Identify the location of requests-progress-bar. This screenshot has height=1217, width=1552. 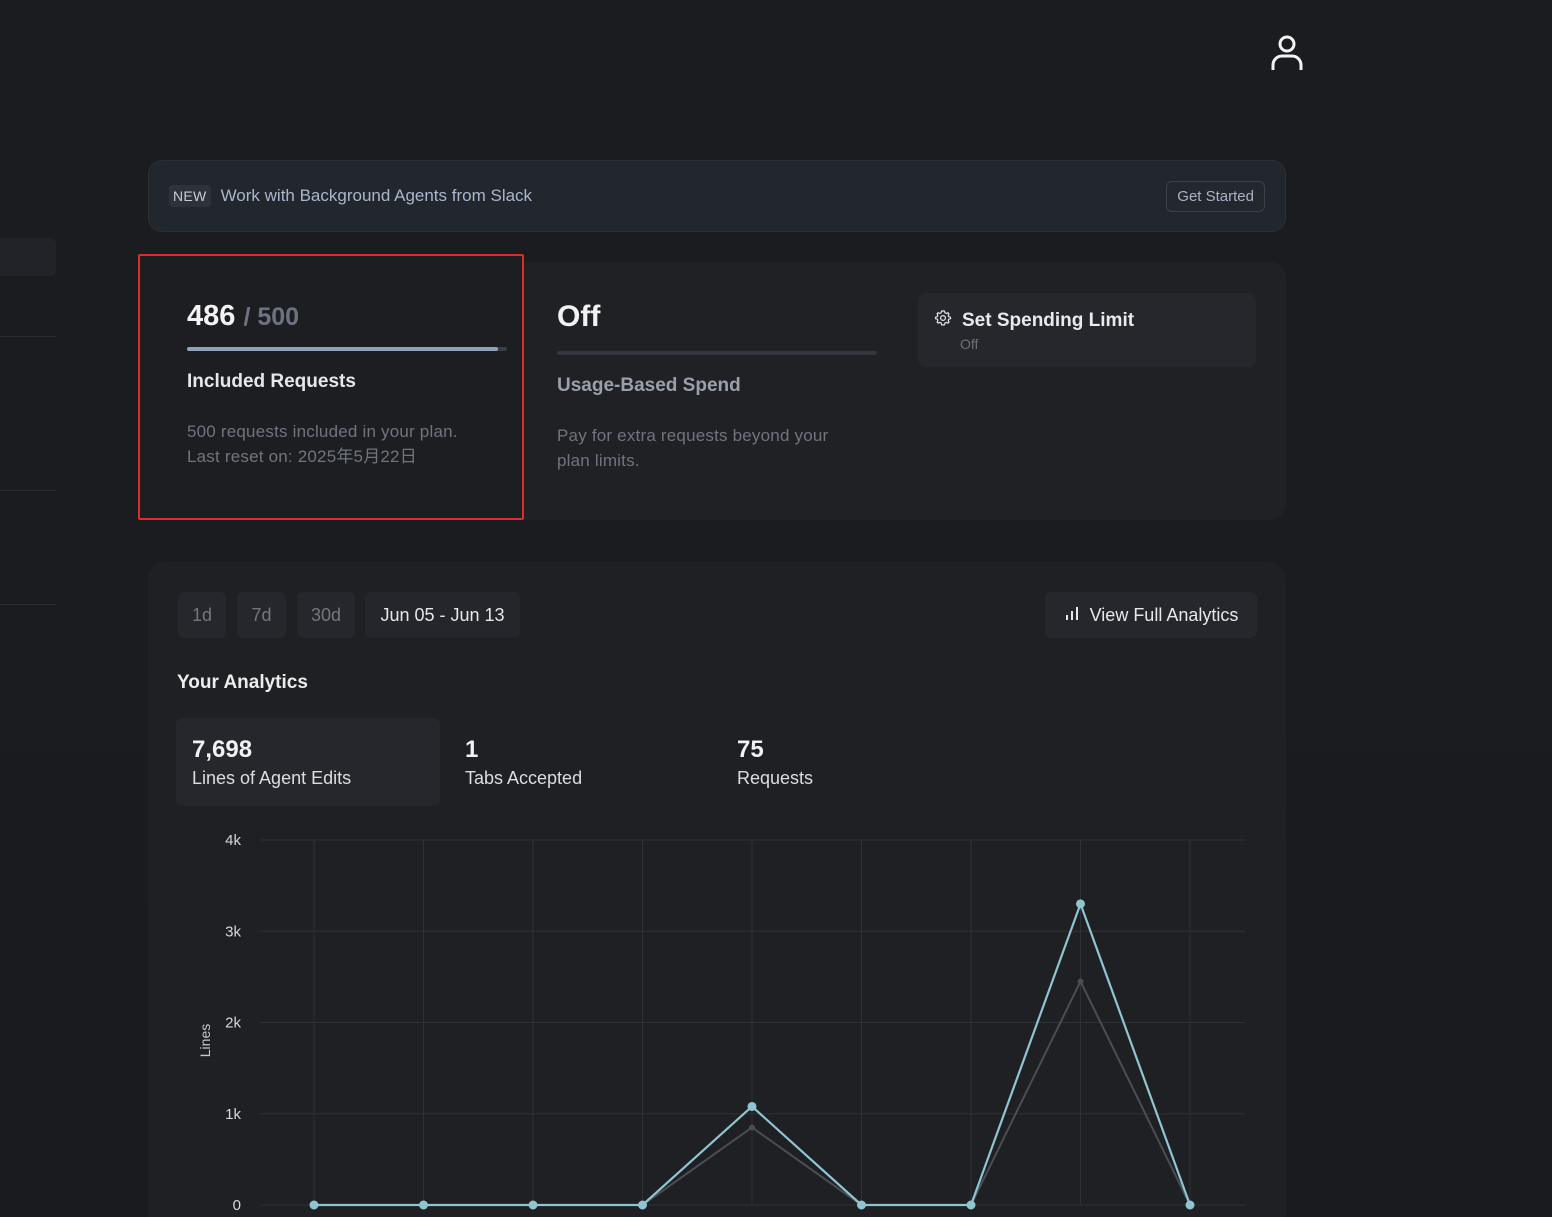
(347, 349).